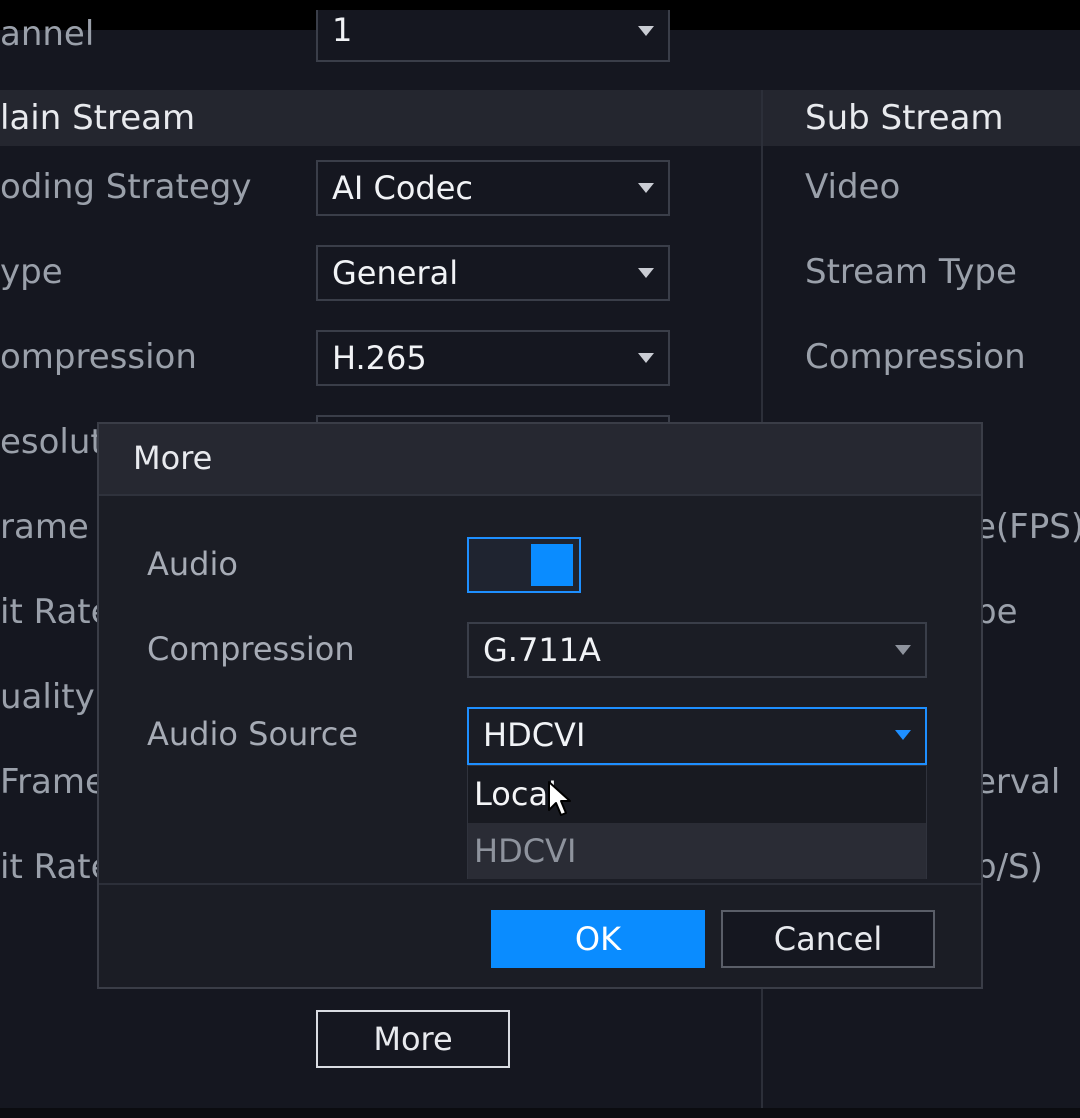 This screenshot has height=1118, width=1080. What do you see at coordinates (251, 649) in the screenshot?
I see `audio-compression-label: Compression` at bounding box center [251, 649].